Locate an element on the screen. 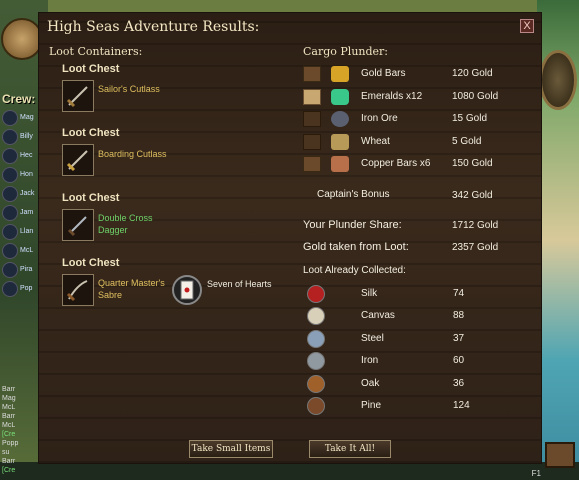  cargo-value: 5 Gold is located at coordinates (467, 141).